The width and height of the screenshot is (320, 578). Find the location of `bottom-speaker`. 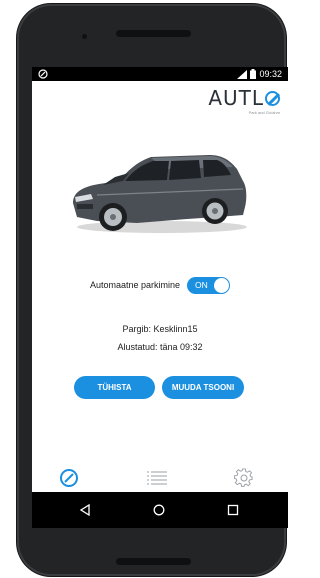

bottom-speaker is located at coordinates (153, 561).